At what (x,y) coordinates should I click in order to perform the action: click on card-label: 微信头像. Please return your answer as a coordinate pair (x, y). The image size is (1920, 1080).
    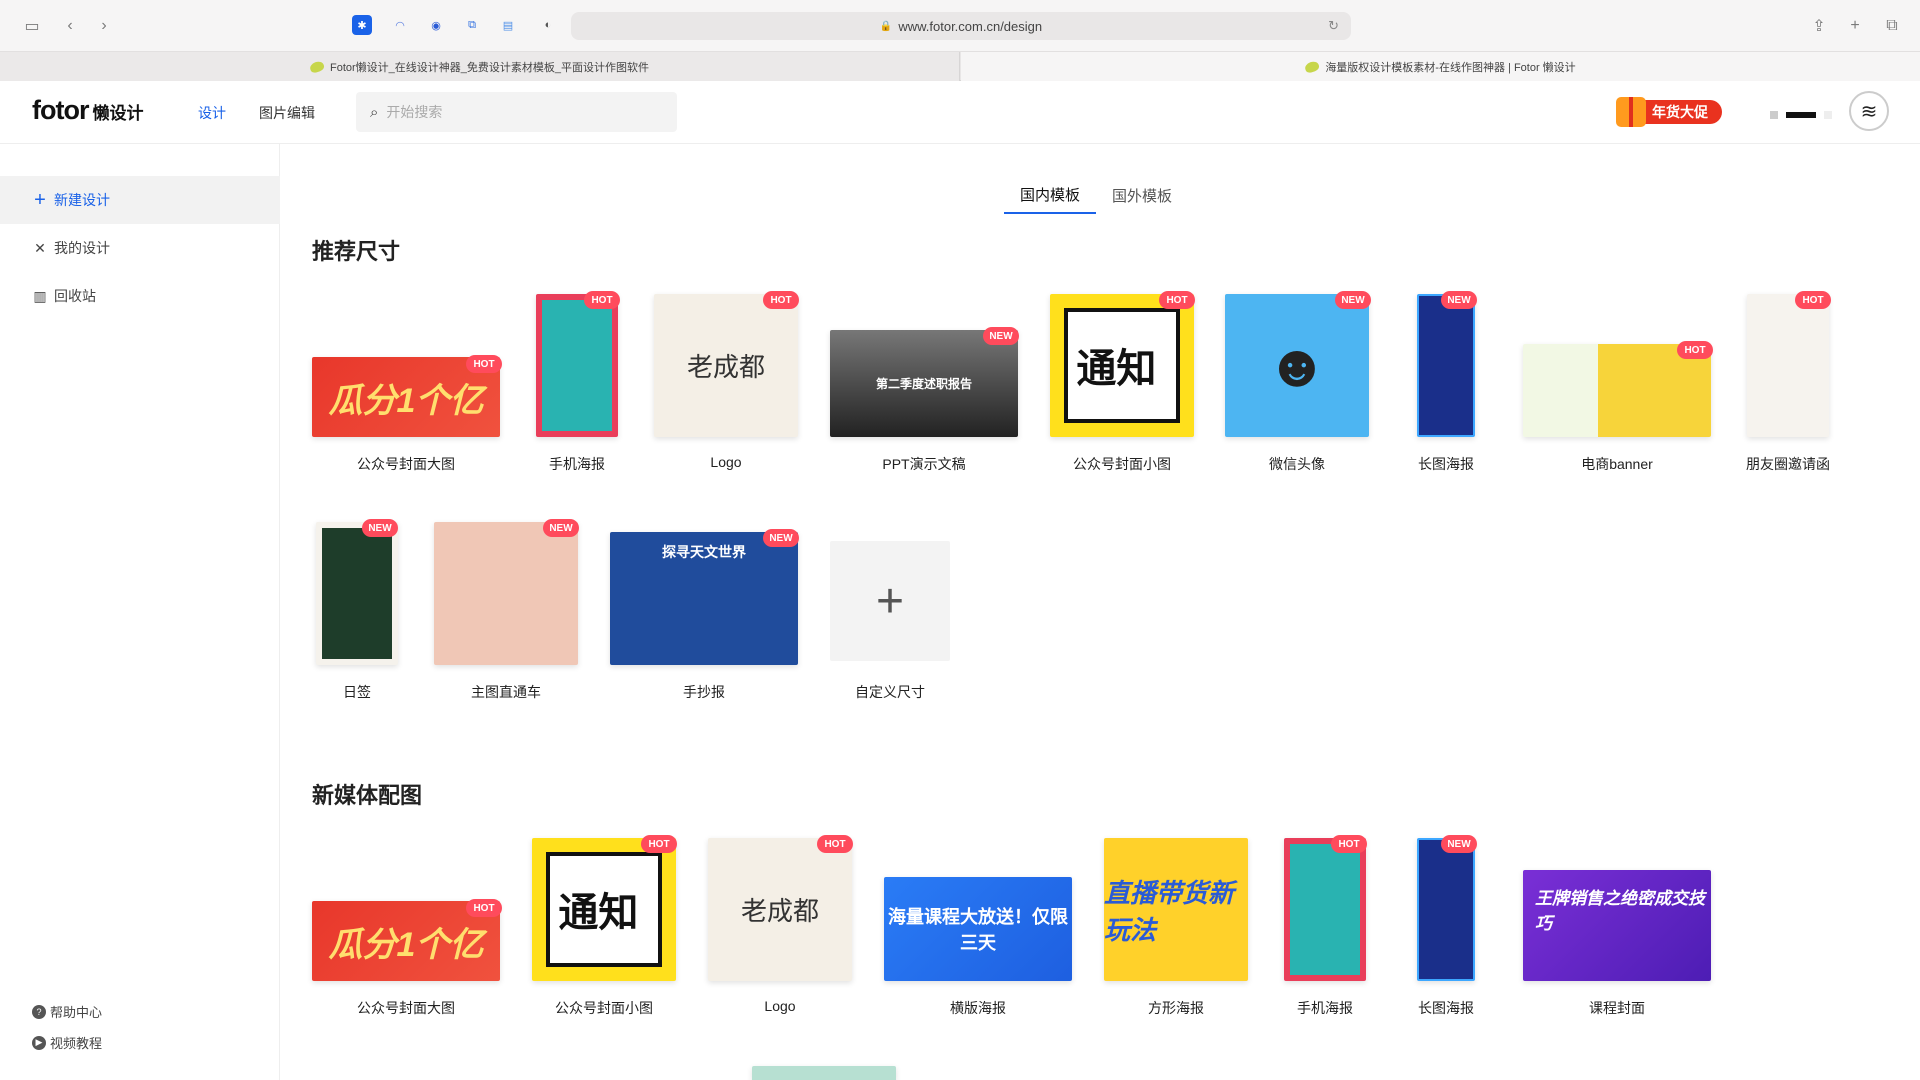
    Looking at the image, I should click on (1297, 464).